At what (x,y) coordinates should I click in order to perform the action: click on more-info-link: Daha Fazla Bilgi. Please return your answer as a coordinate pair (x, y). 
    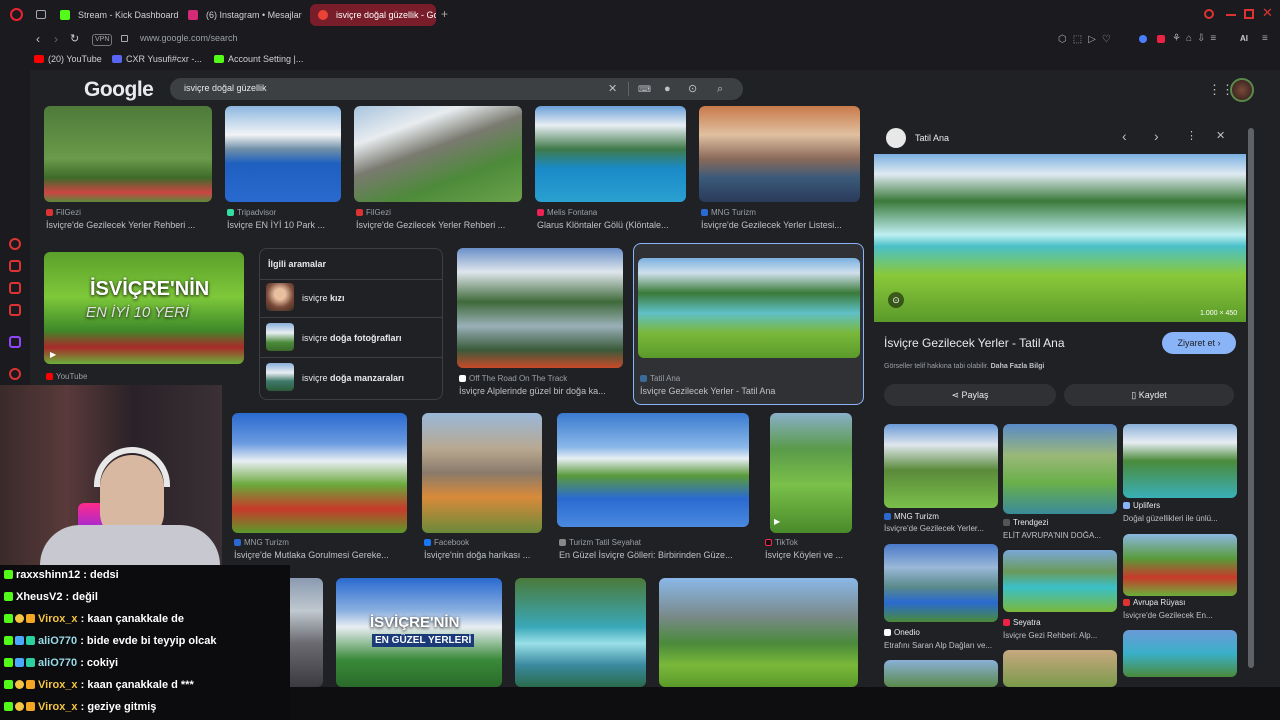
    Looking at the image, I should click on (1018, 366).